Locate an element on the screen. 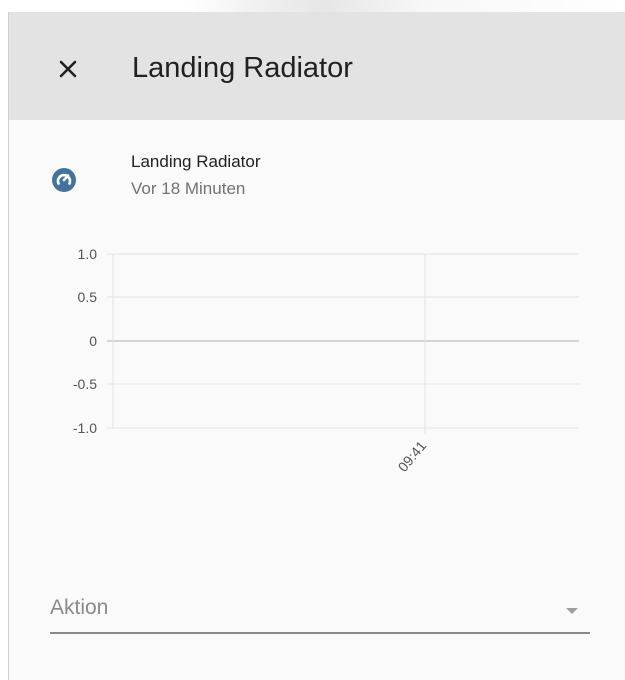 The height and width of the screenshot is (680, 625). y-tick-label: -1.0 is located at coordinates (85, 428).